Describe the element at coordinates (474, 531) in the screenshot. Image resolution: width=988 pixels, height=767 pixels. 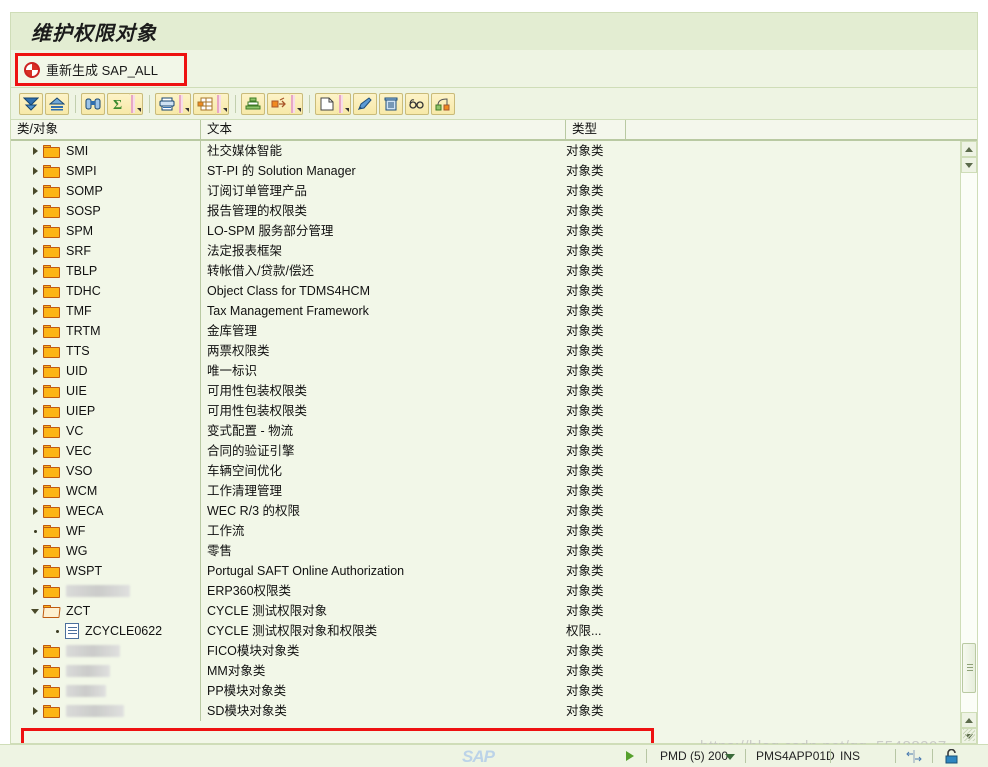
I see `table-row: WF 工作流 对象类` at that location.